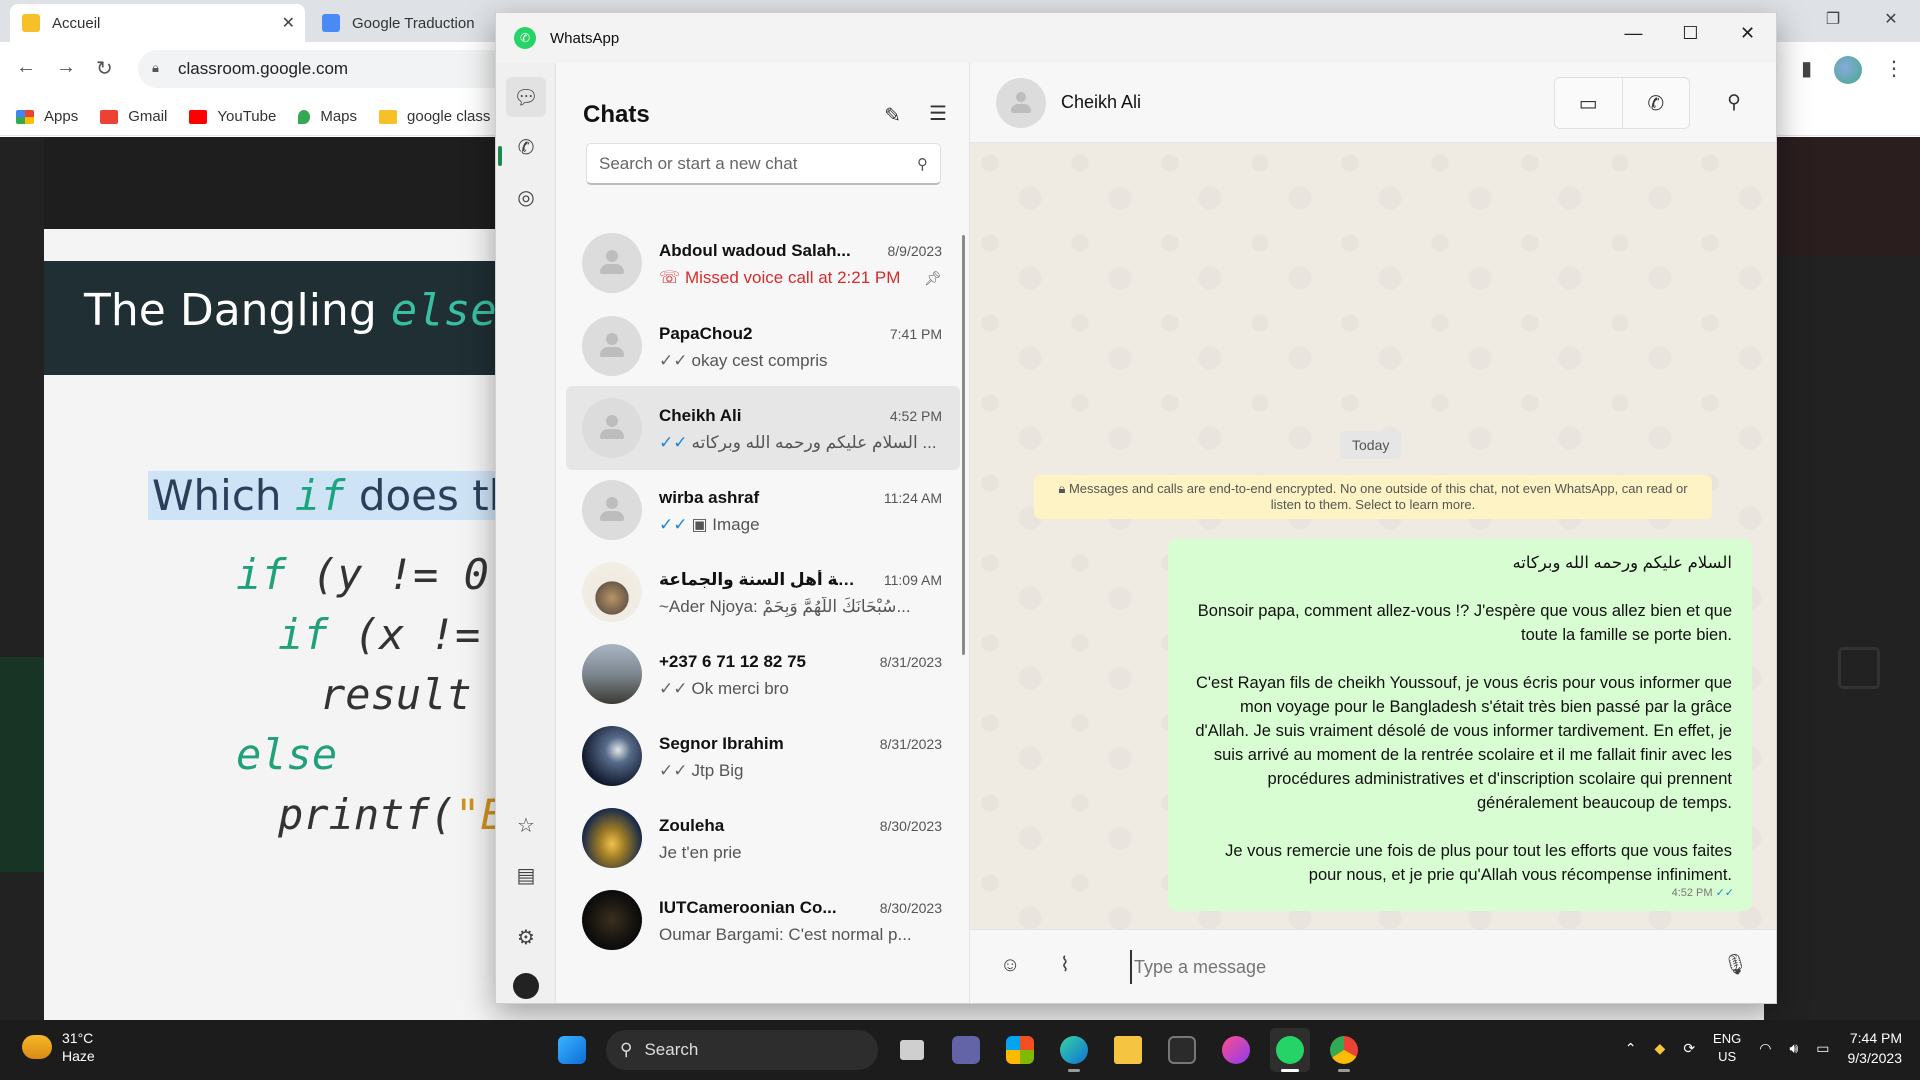 The width and height of the screenshot is (1920, 1080). What do you see at coordinates (367, 814) in the screenshot?
I see `code-text: printf(` at bounding box center [367, 814].